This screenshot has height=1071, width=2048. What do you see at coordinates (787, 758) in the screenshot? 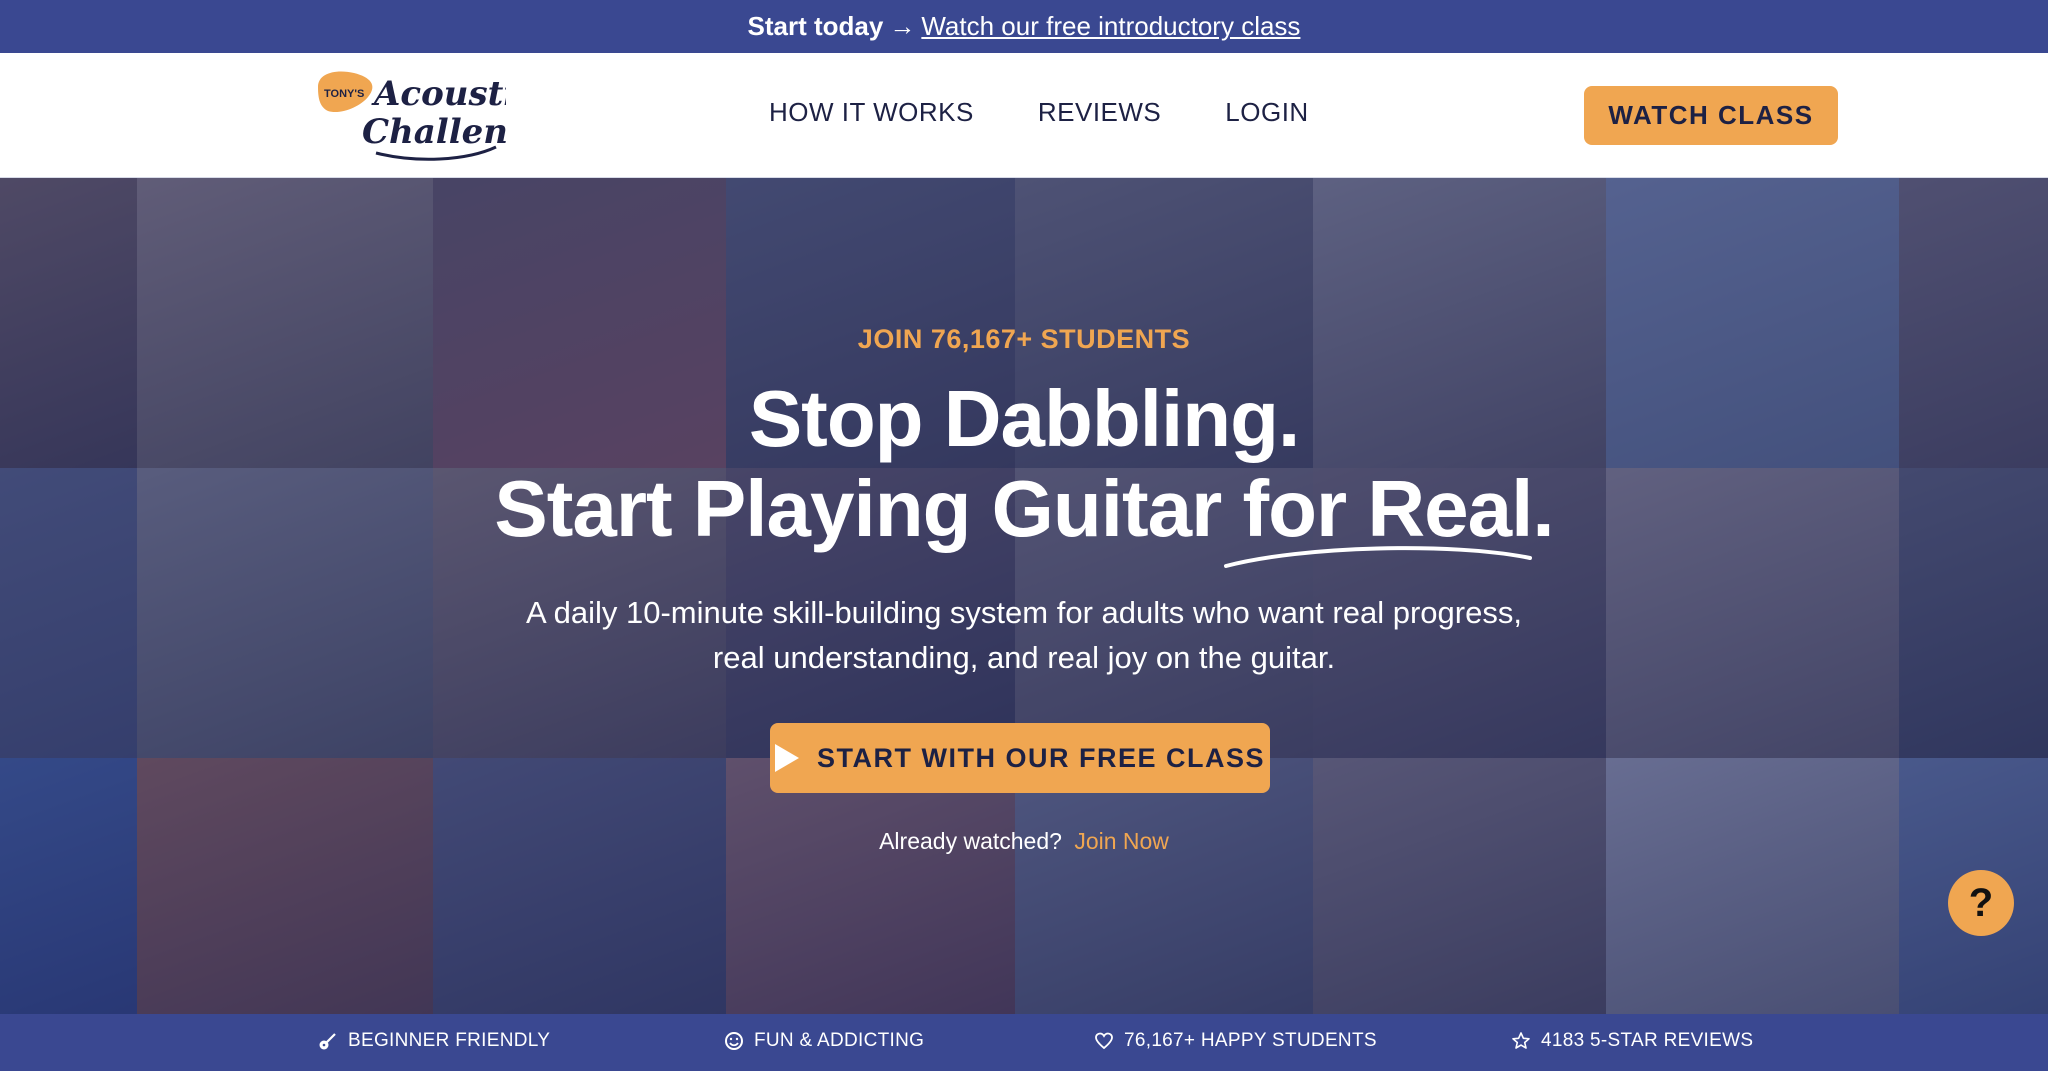
I see `play-icon` at bounding box center [787, 758].